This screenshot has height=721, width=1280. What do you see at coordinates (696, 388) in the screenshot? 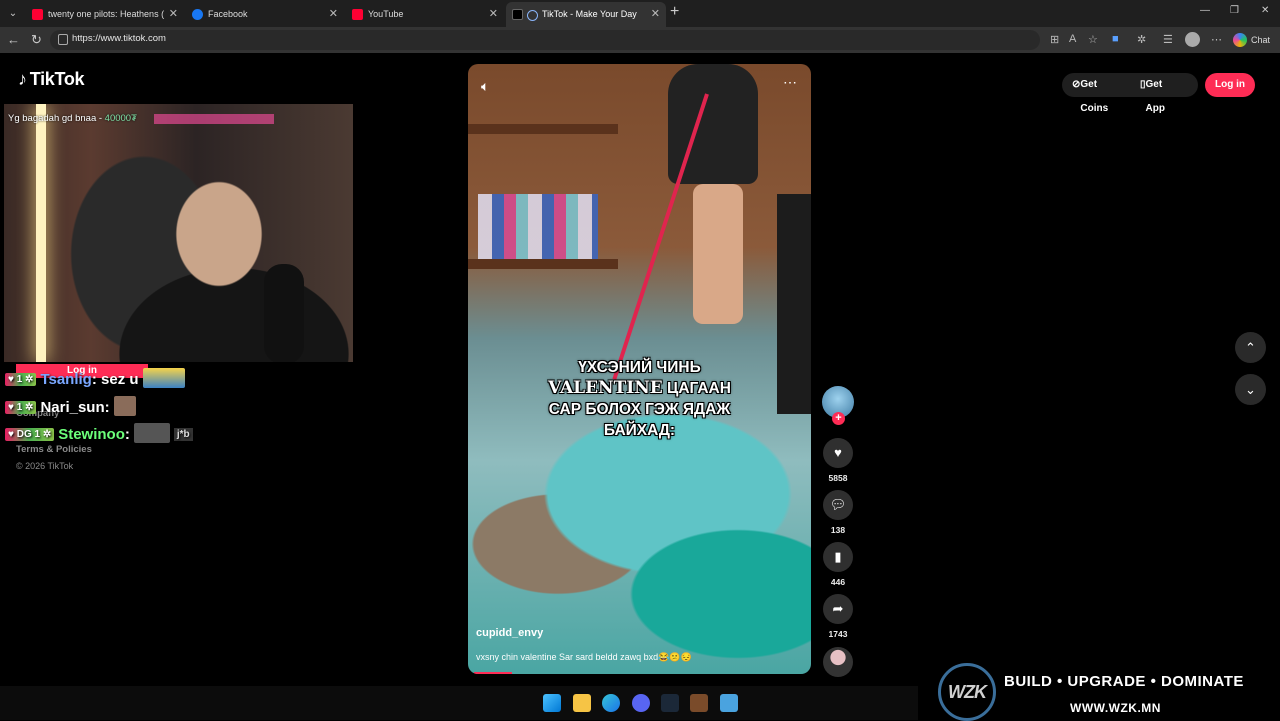
I see `caption-rest: ЦАГААН` at bounding box center [696, 388].